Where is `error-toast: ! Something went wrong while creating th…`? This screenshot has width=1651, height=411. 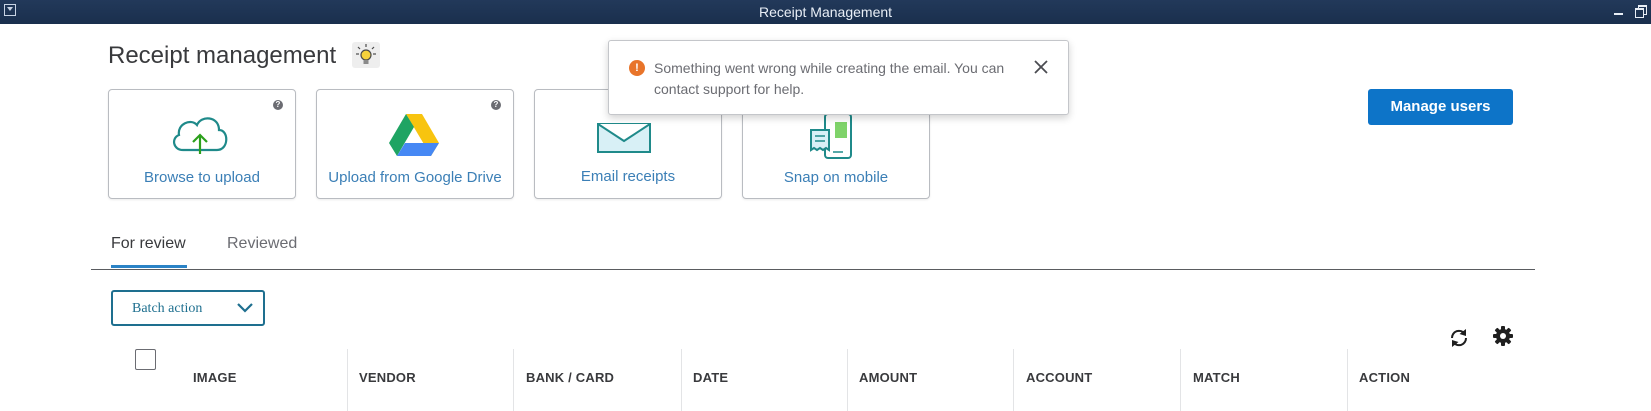 error-toast: ! Something went wrong while creating th… is located at coordinates (838, 77).